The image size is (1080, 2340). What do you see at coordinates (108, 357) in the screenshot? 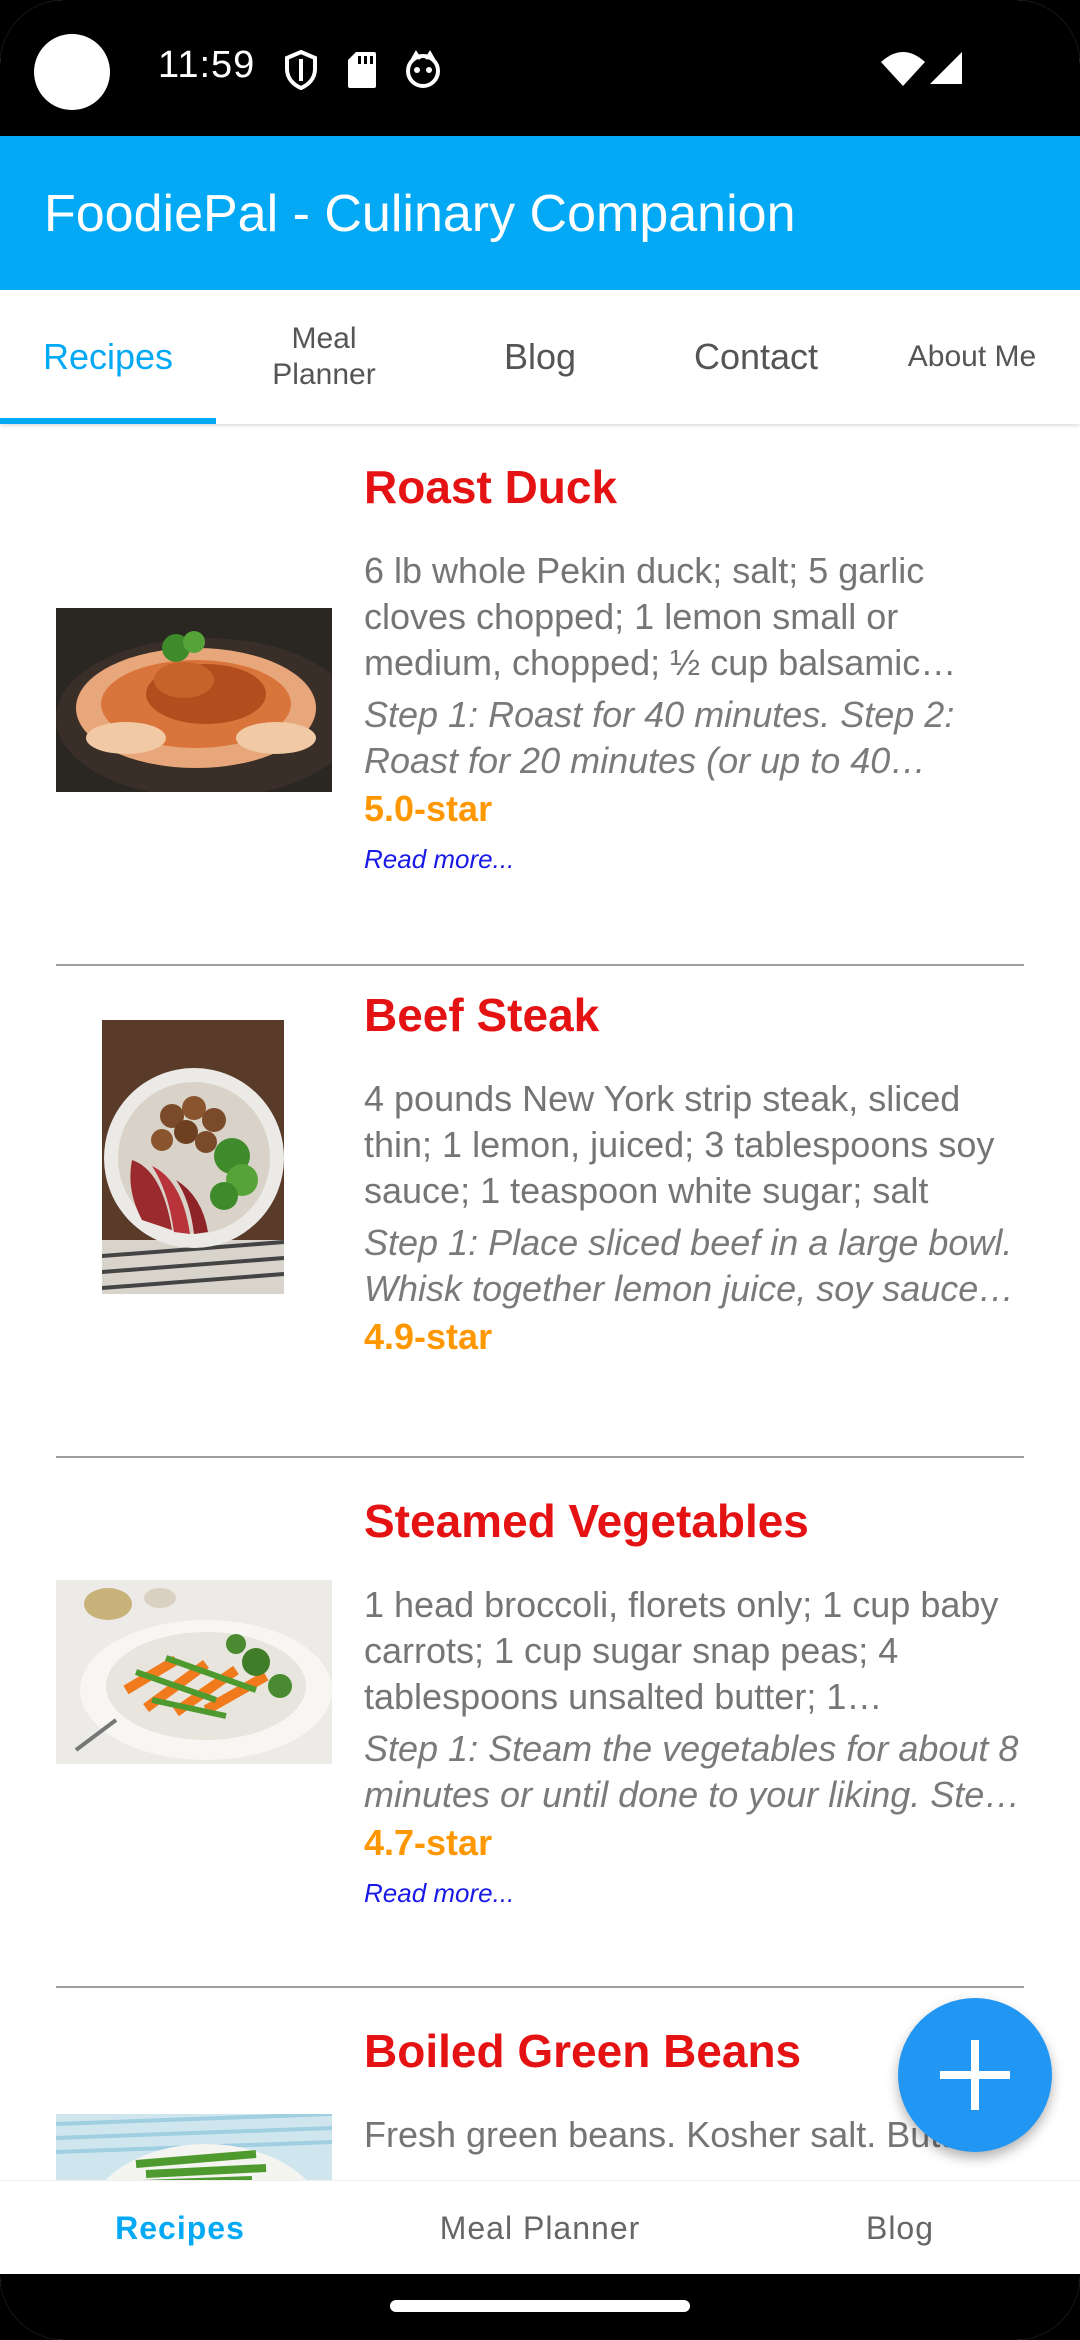
I see `tab-recipes: Recipes` at bounding box center [108, 357].